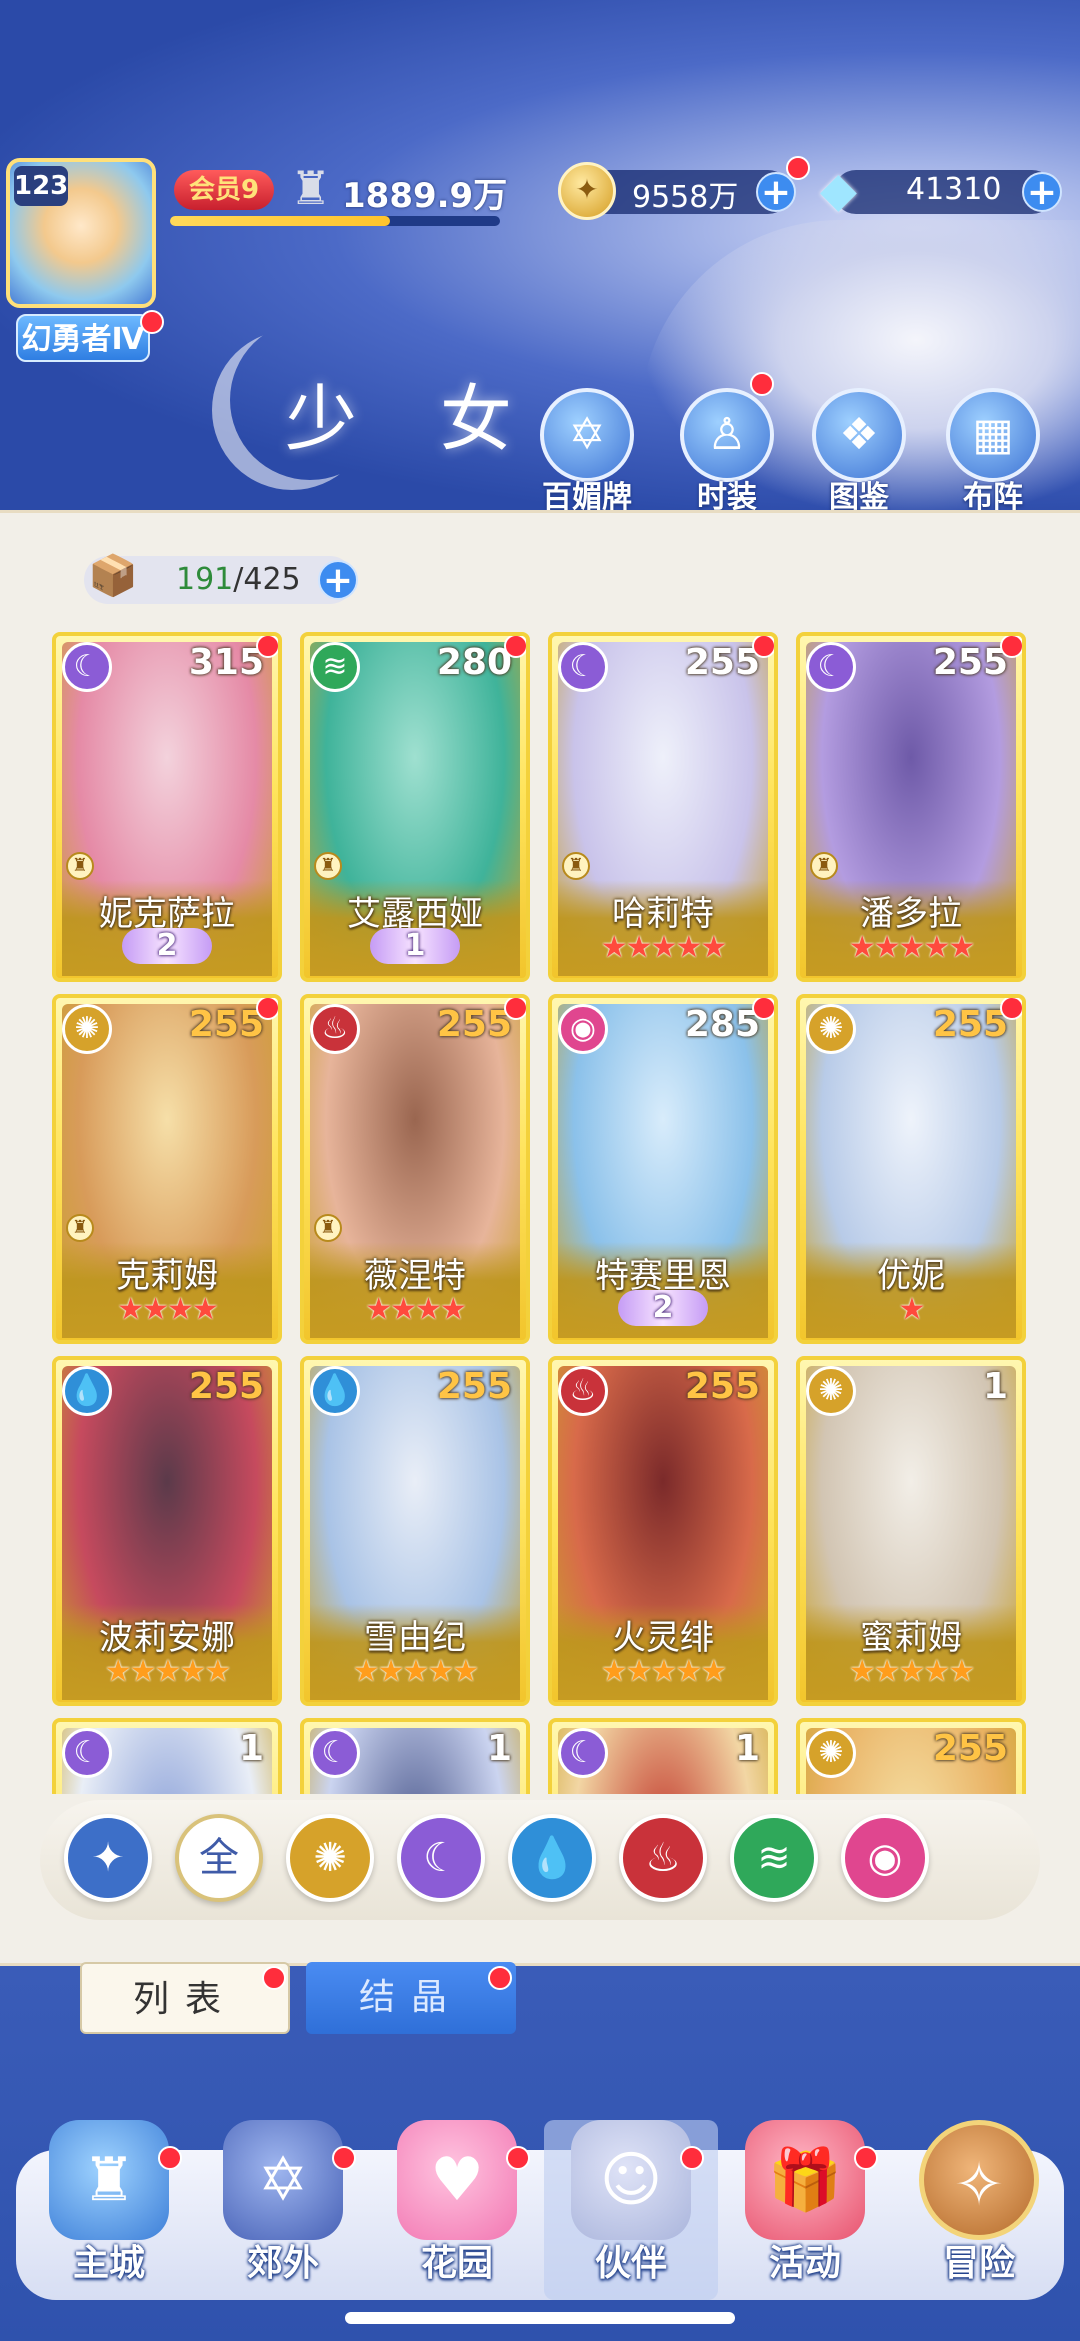 The height and width of the screenshot is (2341, 1080). What do you see at coordinates (219, 1858) in the screenshot?
I see `all-filter-button: 全` at bounding box center [219, 1858].